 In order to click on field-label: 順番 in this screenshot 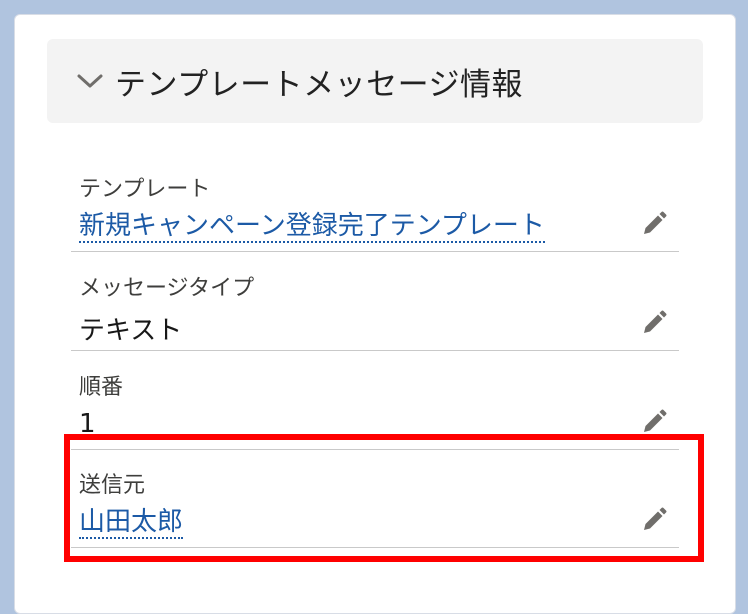, I will do `click(101, 387)`.